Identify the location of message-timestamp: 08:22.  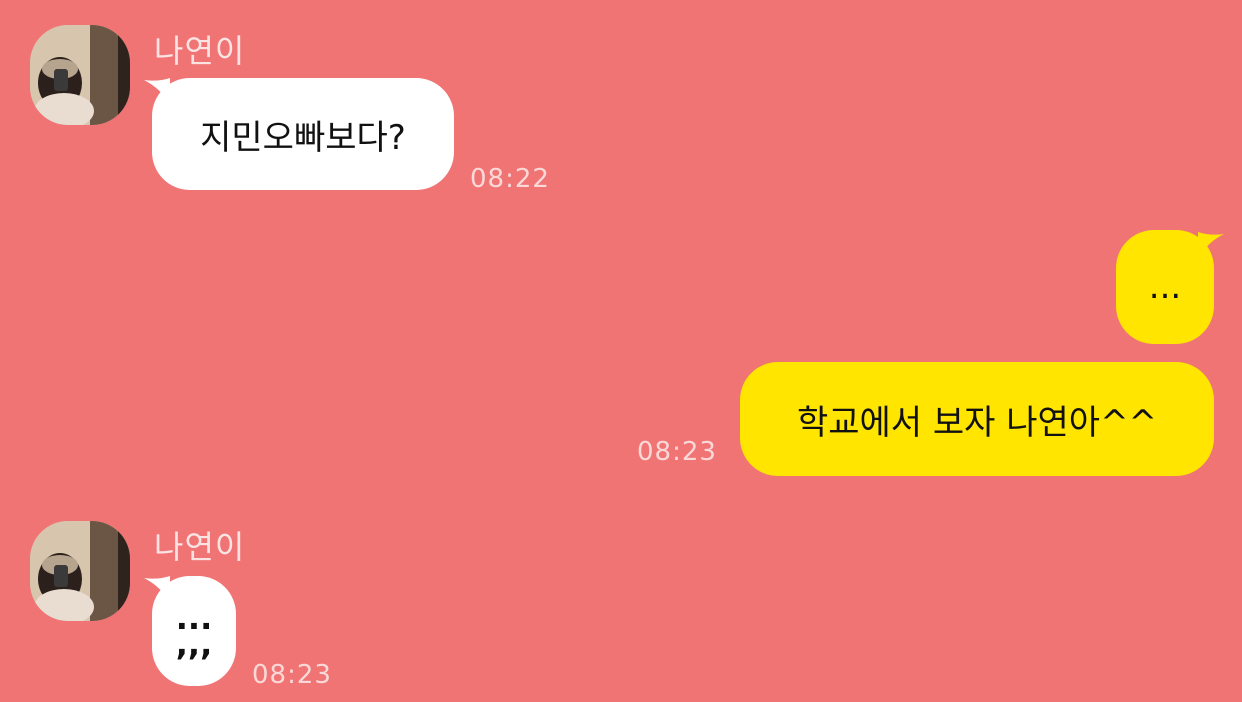
(510, 179).